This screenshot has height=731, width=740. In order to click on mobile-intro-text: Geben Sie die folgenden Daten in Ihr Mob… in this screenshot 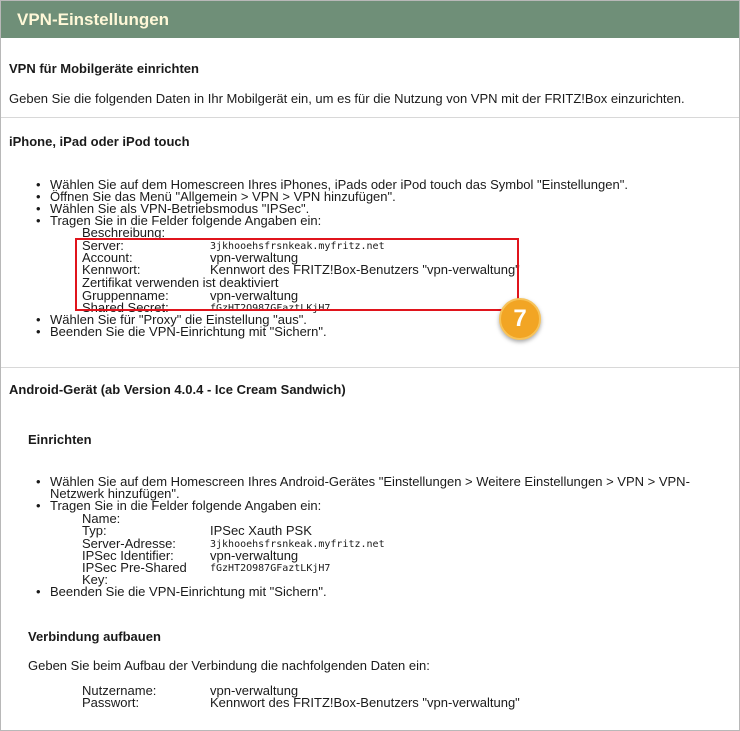, I will do `click(347, 98)`.